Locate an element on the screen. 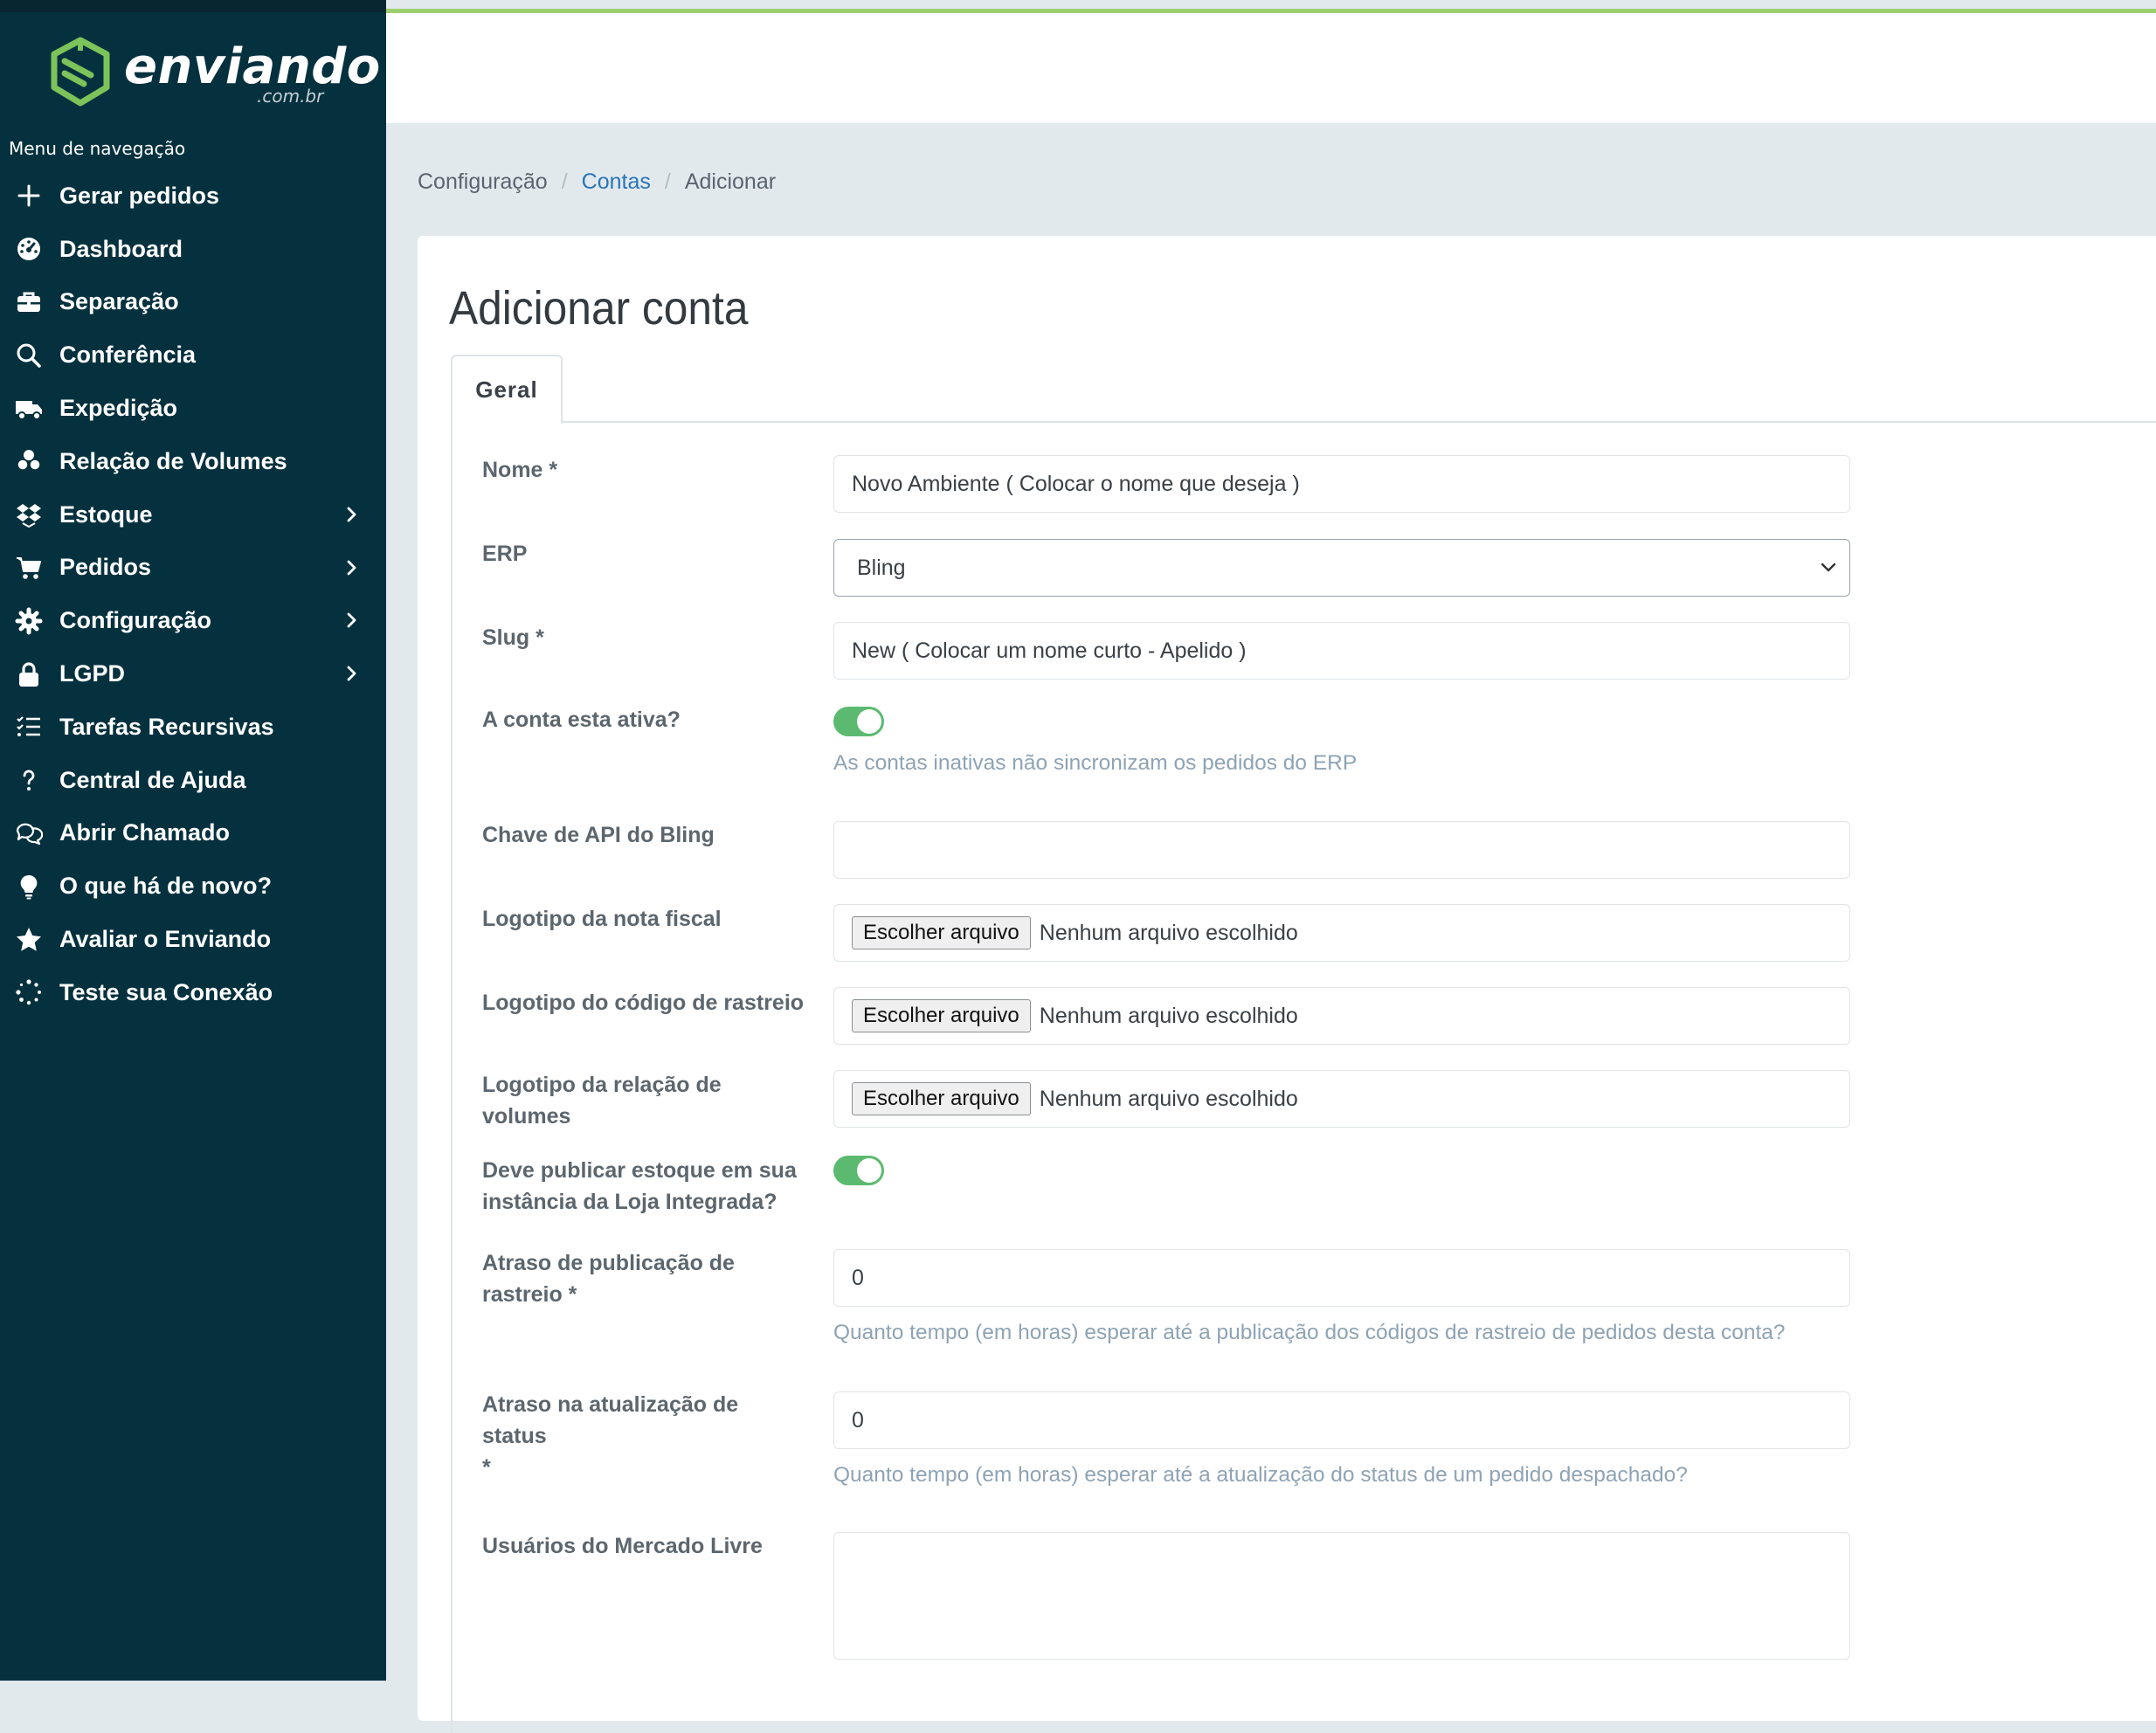 The image size is (2156, 1733). briefcase-icon is located at coordinates (29, 302).